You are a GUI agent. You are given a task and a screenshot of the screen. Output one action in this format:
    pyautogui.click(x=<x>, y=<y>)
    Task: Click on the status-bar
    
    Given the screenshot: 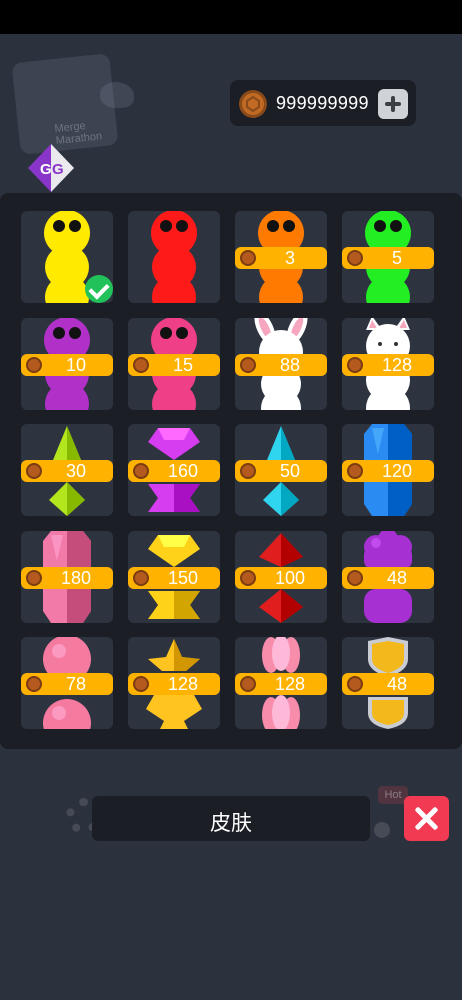 What is the action you would take?
    pyautogui.click(x=231, y=17)
    